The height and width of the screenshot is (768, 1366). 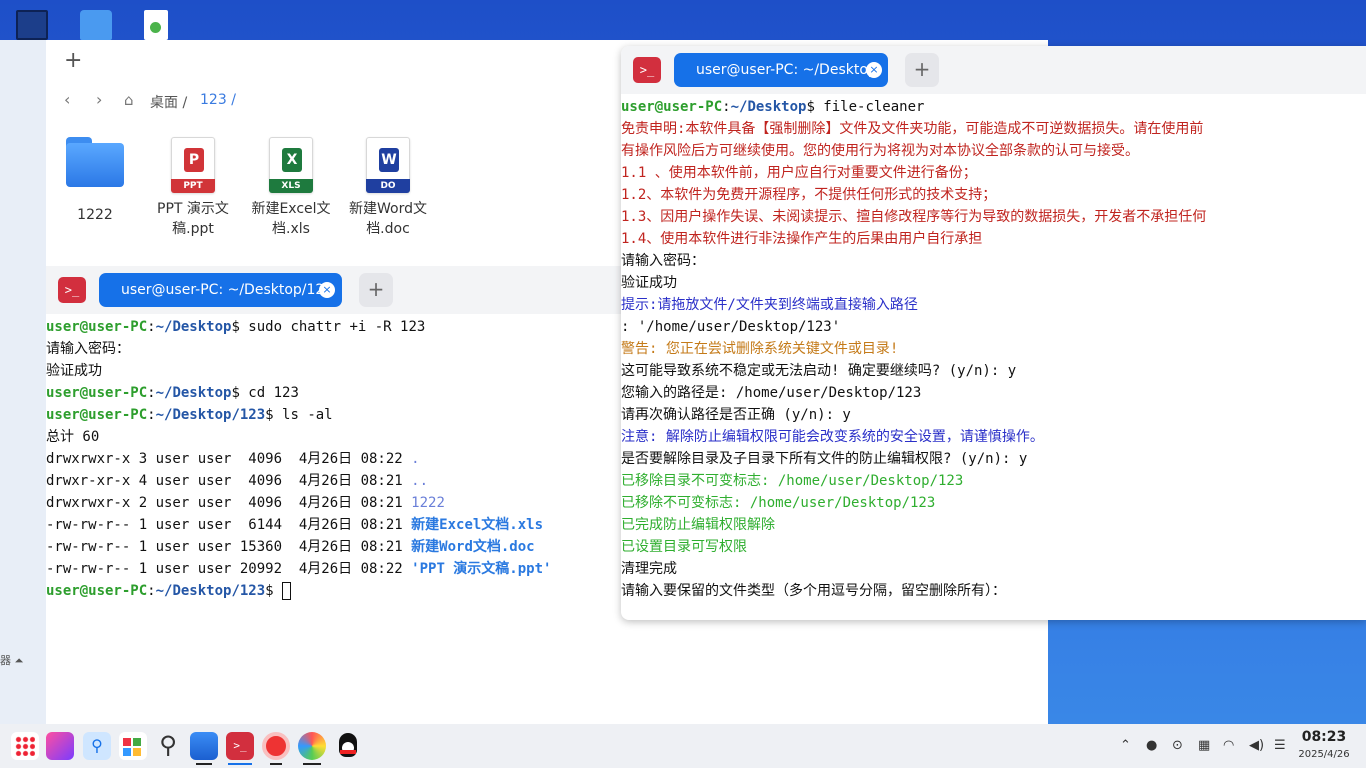 What do you see at coordinates (73, 437) in the screenshot?
I see `output-text: 总计 60` at bounding box center [73, 437].